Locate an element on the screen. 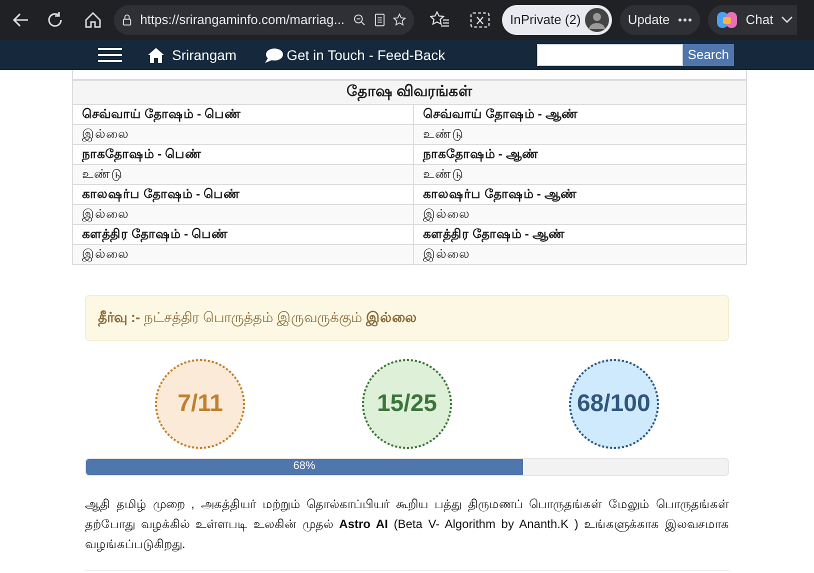  table-header-cell: நாகதோஷம் - பெண் is located at coordinates (243, 154).